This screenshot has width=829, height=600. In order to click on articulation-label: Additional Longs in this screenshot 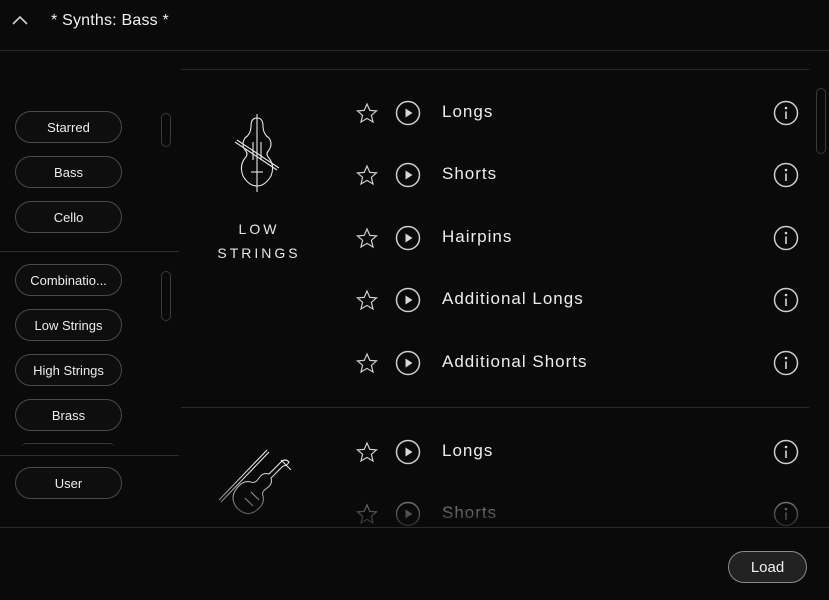, I will do `click(513, 298)`.